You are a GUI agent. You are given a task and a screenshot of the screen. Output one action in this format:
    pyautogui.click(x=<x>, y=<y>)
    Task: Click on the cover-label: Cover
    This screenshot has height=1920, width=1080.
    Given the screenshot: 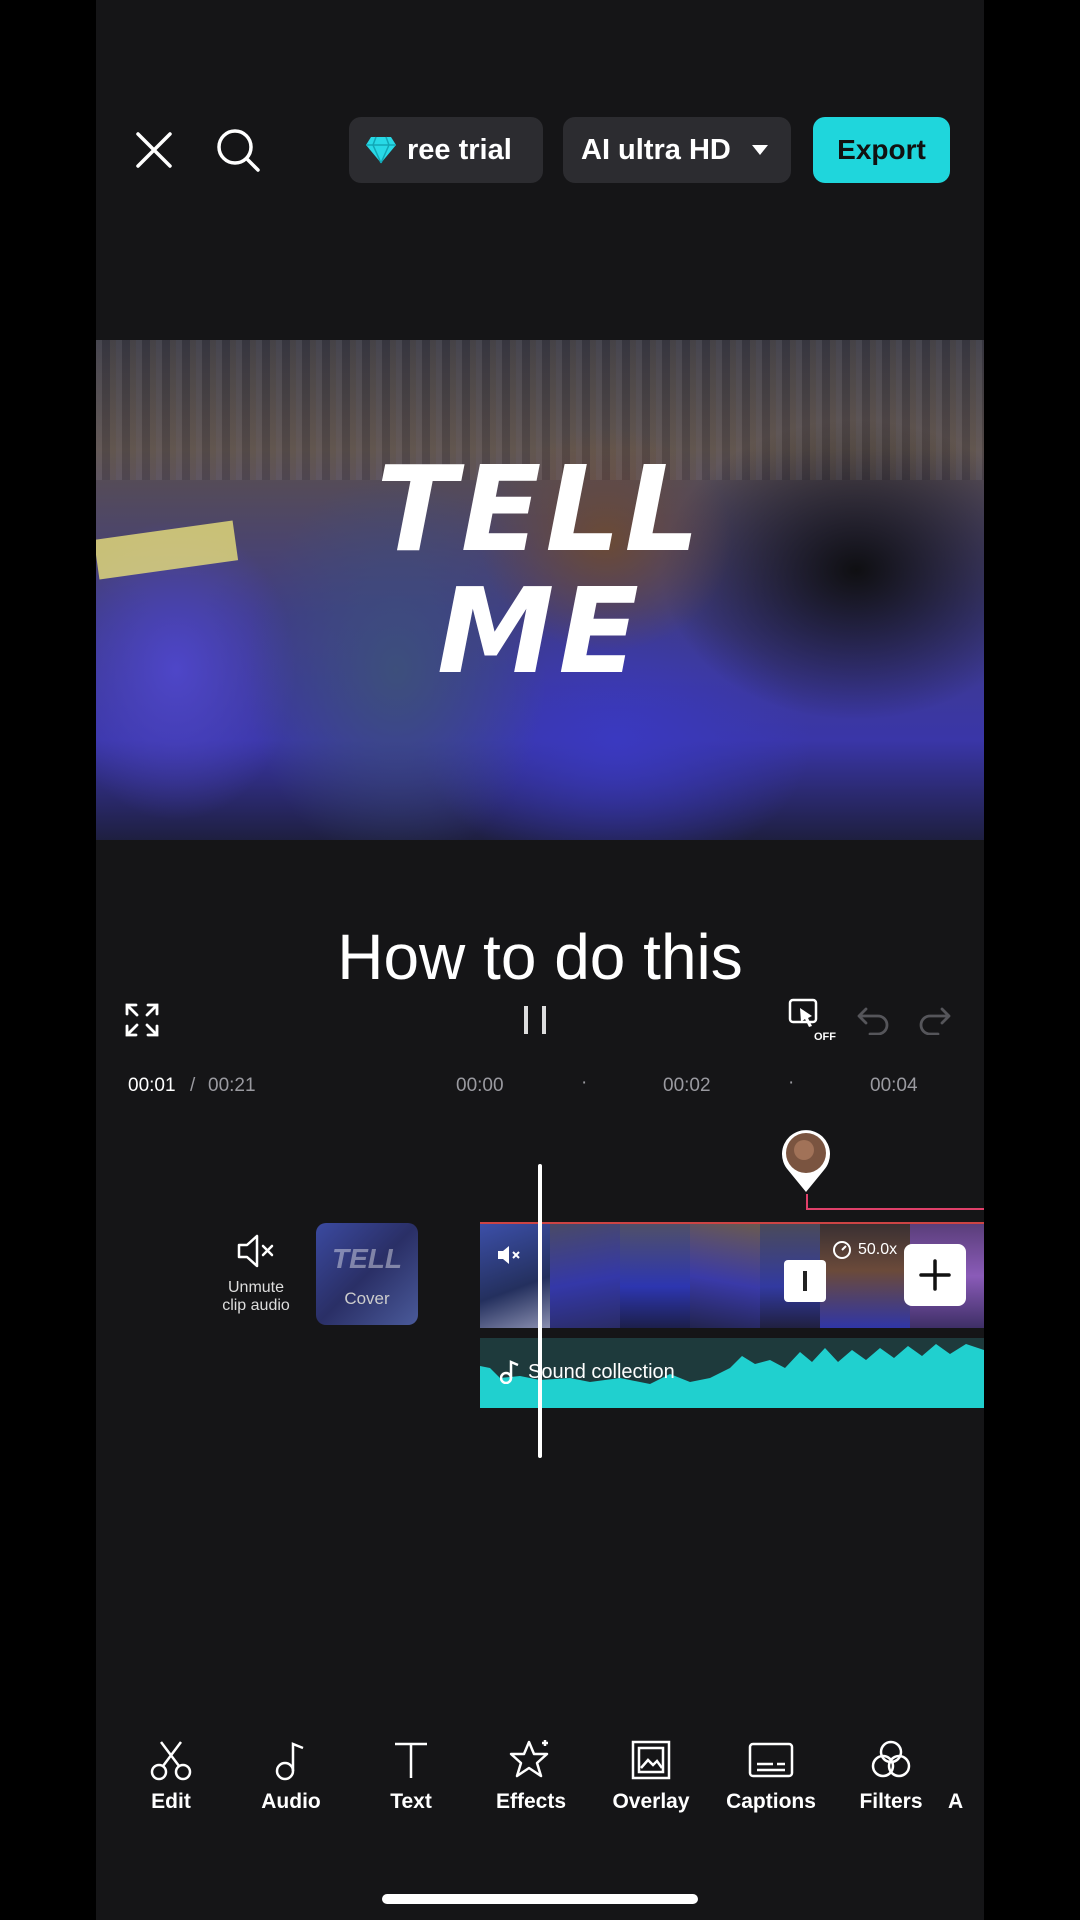 What is the action you would take?
    pyautogui.click(x=367, y=1298)
    